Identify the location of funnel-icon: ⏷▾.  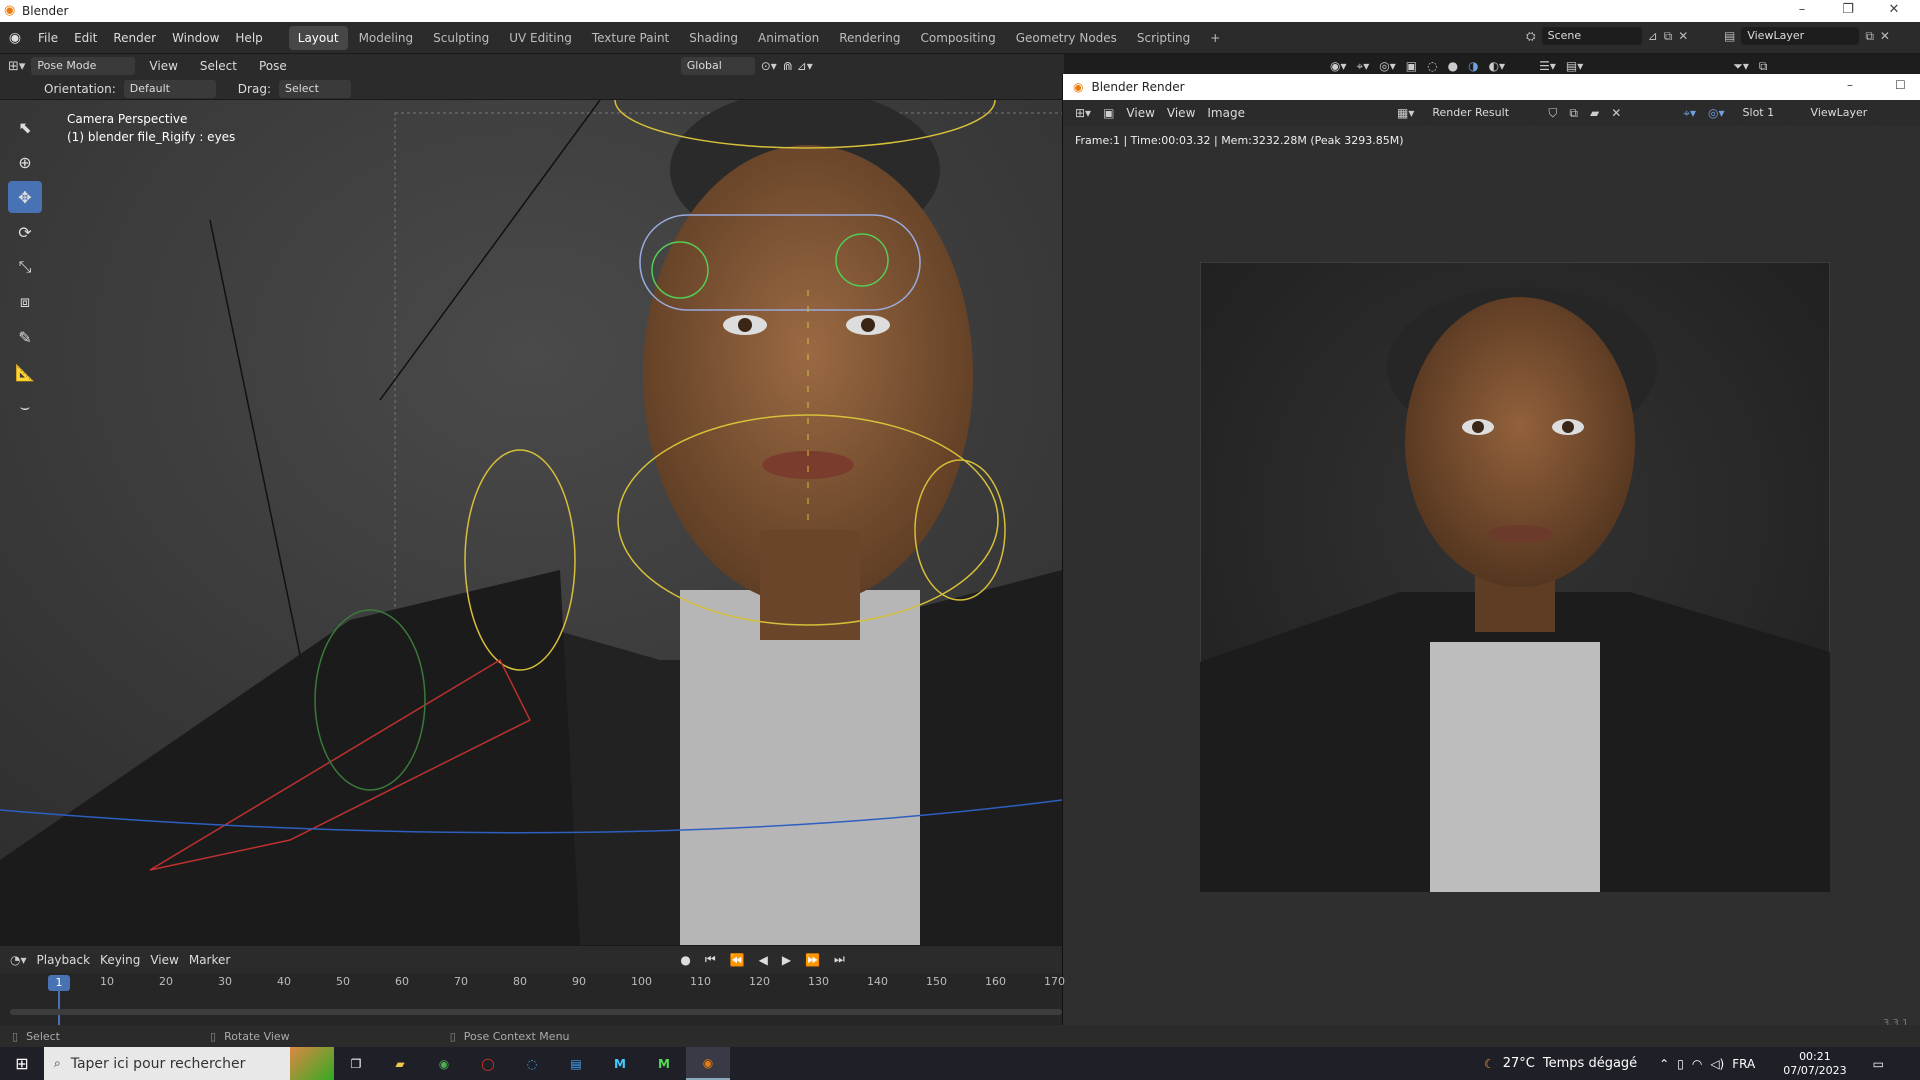
(1741, 66).